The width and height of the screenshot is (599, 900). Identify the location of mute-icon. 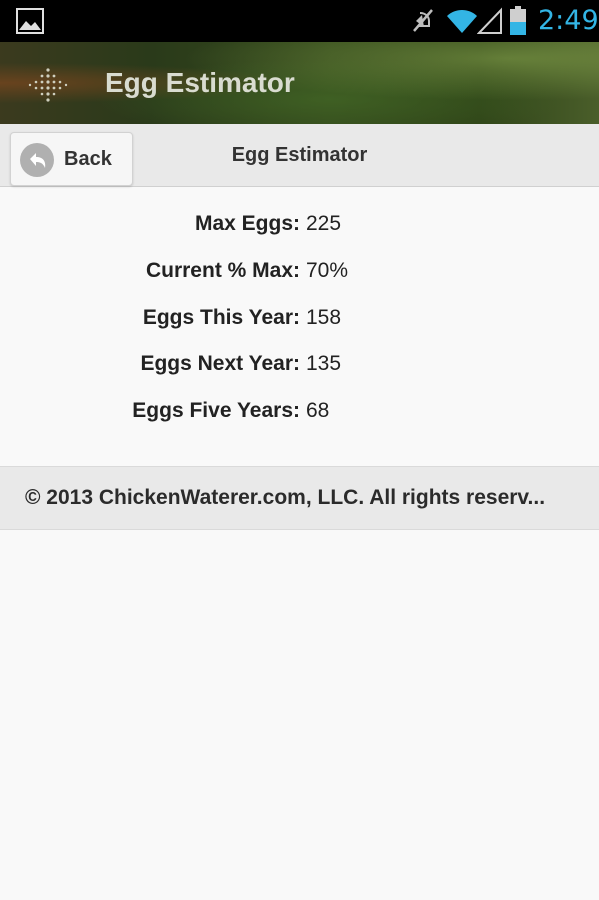
(423, 20).